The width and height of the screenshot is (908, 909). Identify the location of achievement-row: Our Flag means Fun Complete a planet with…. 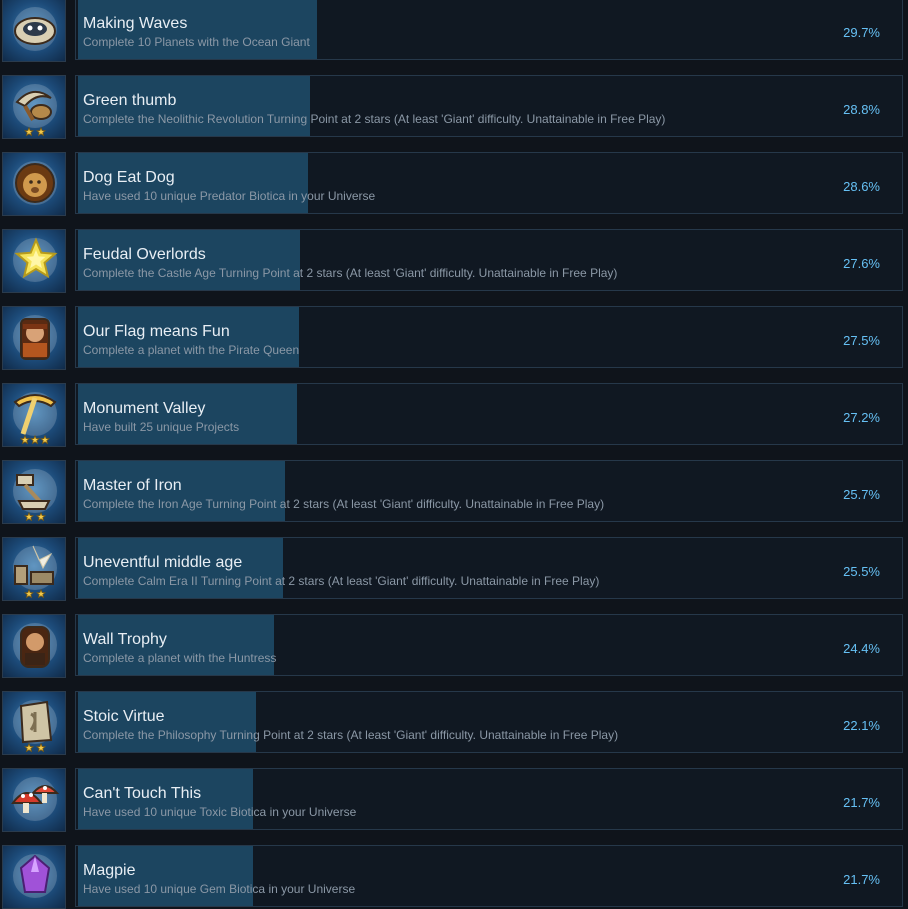
(454, 344).